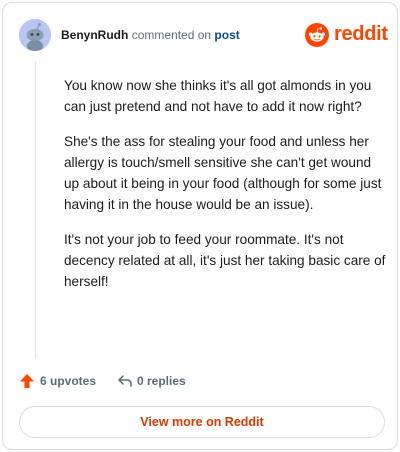 Image resolution: width=400 pixels, height=452 pixels. I want to click on snoo-avatar-icon, so click(35, 35).